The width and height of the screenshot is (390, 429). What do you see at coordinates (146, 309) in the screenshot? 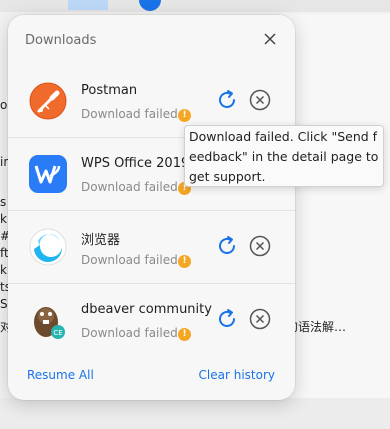
I see `app-name: dbeaver community` at bounding box center [146, 309].